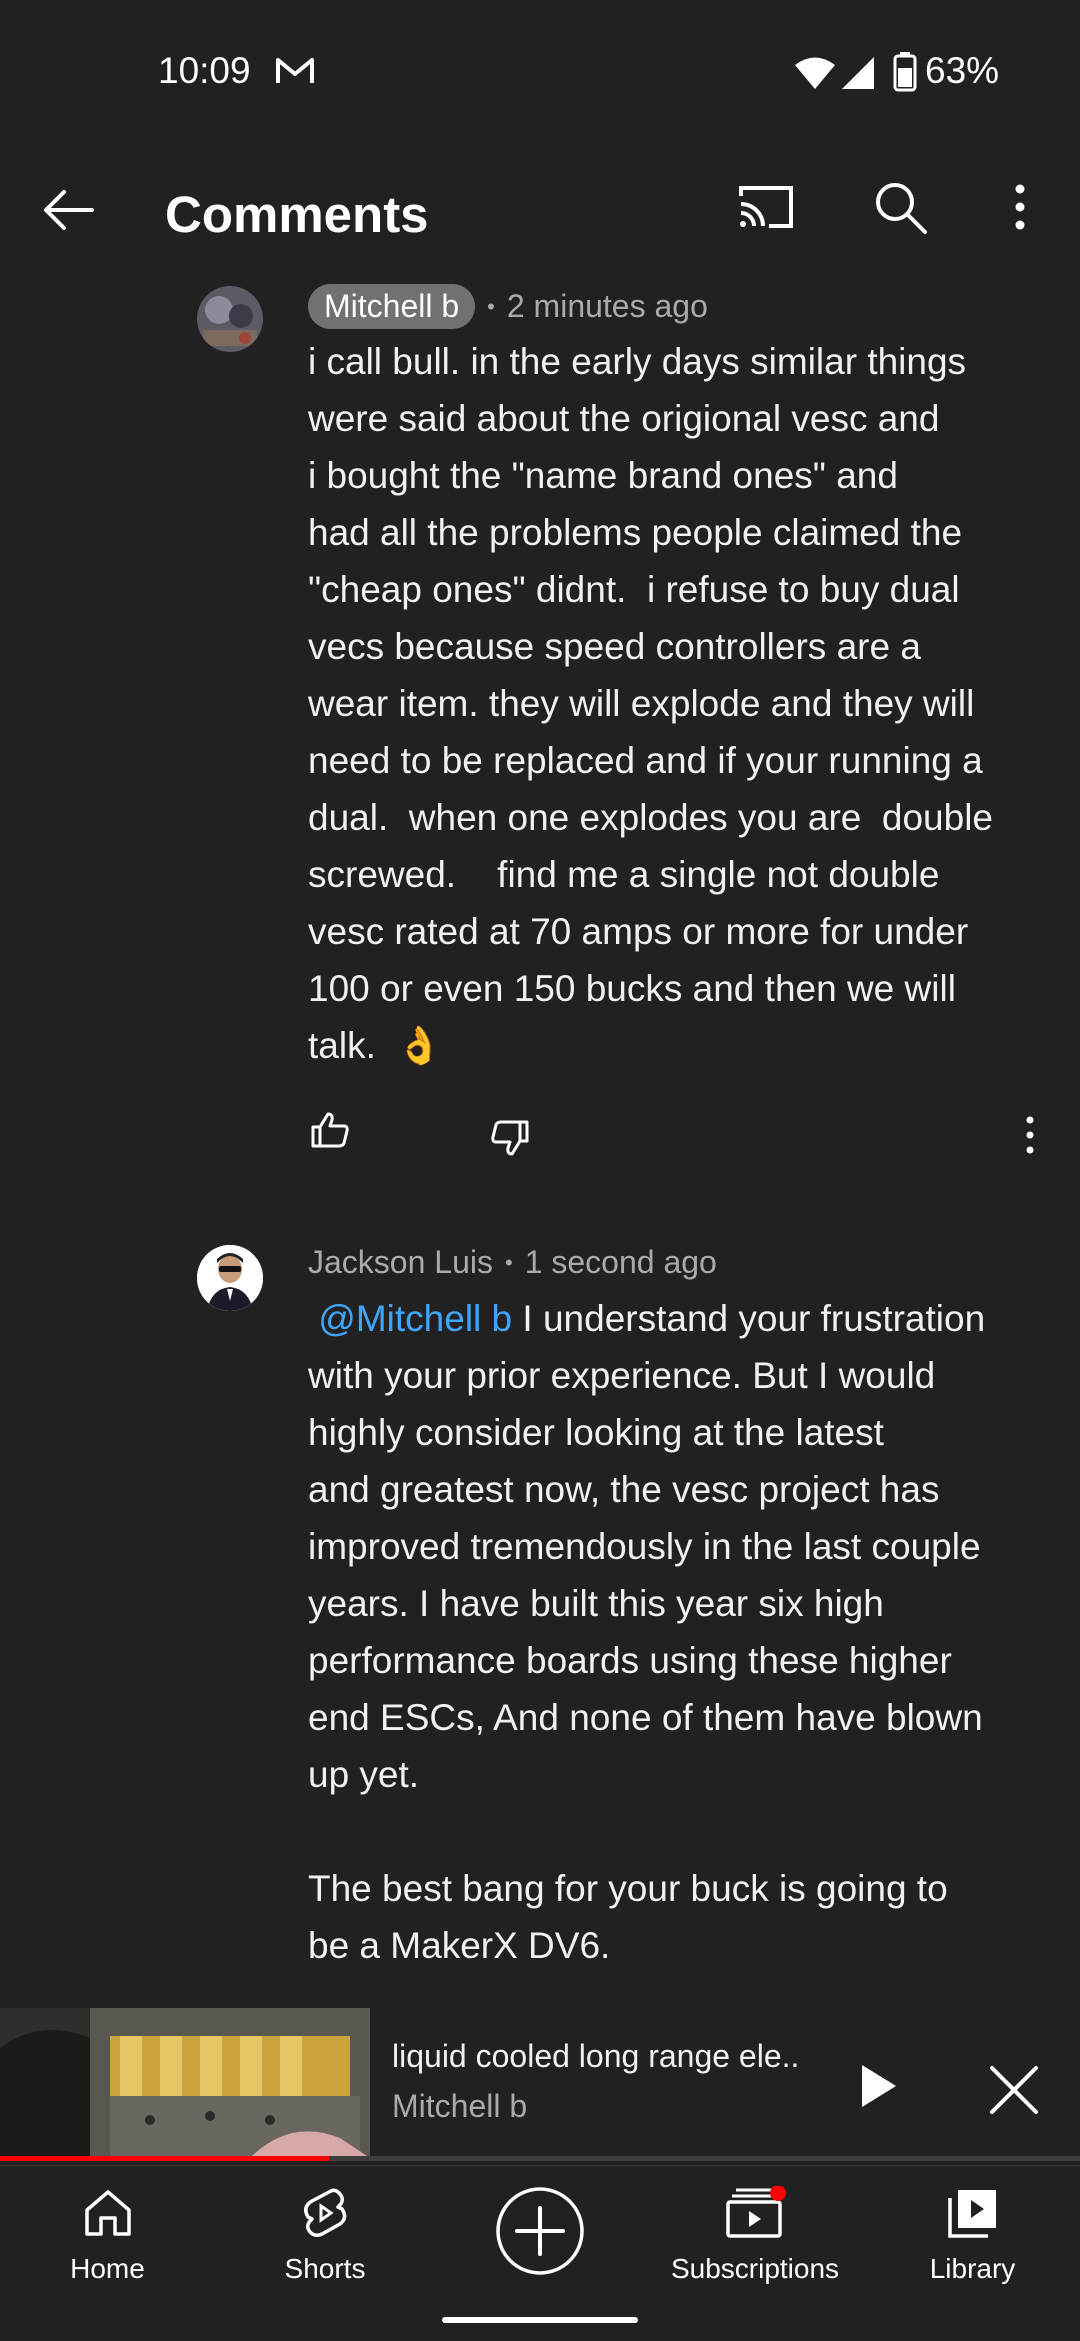  I want to click on comment-line: vecs because speed controllers are a, so click(614, 646).